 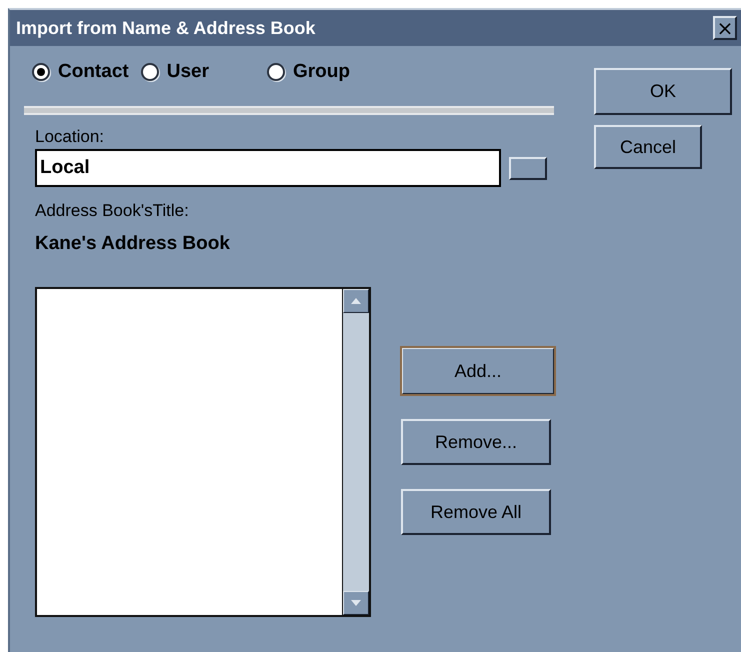 What do you see at coordinates (187, 72) in the screenshot?
I see `radio-label: User` at bounding box center [187, 72].